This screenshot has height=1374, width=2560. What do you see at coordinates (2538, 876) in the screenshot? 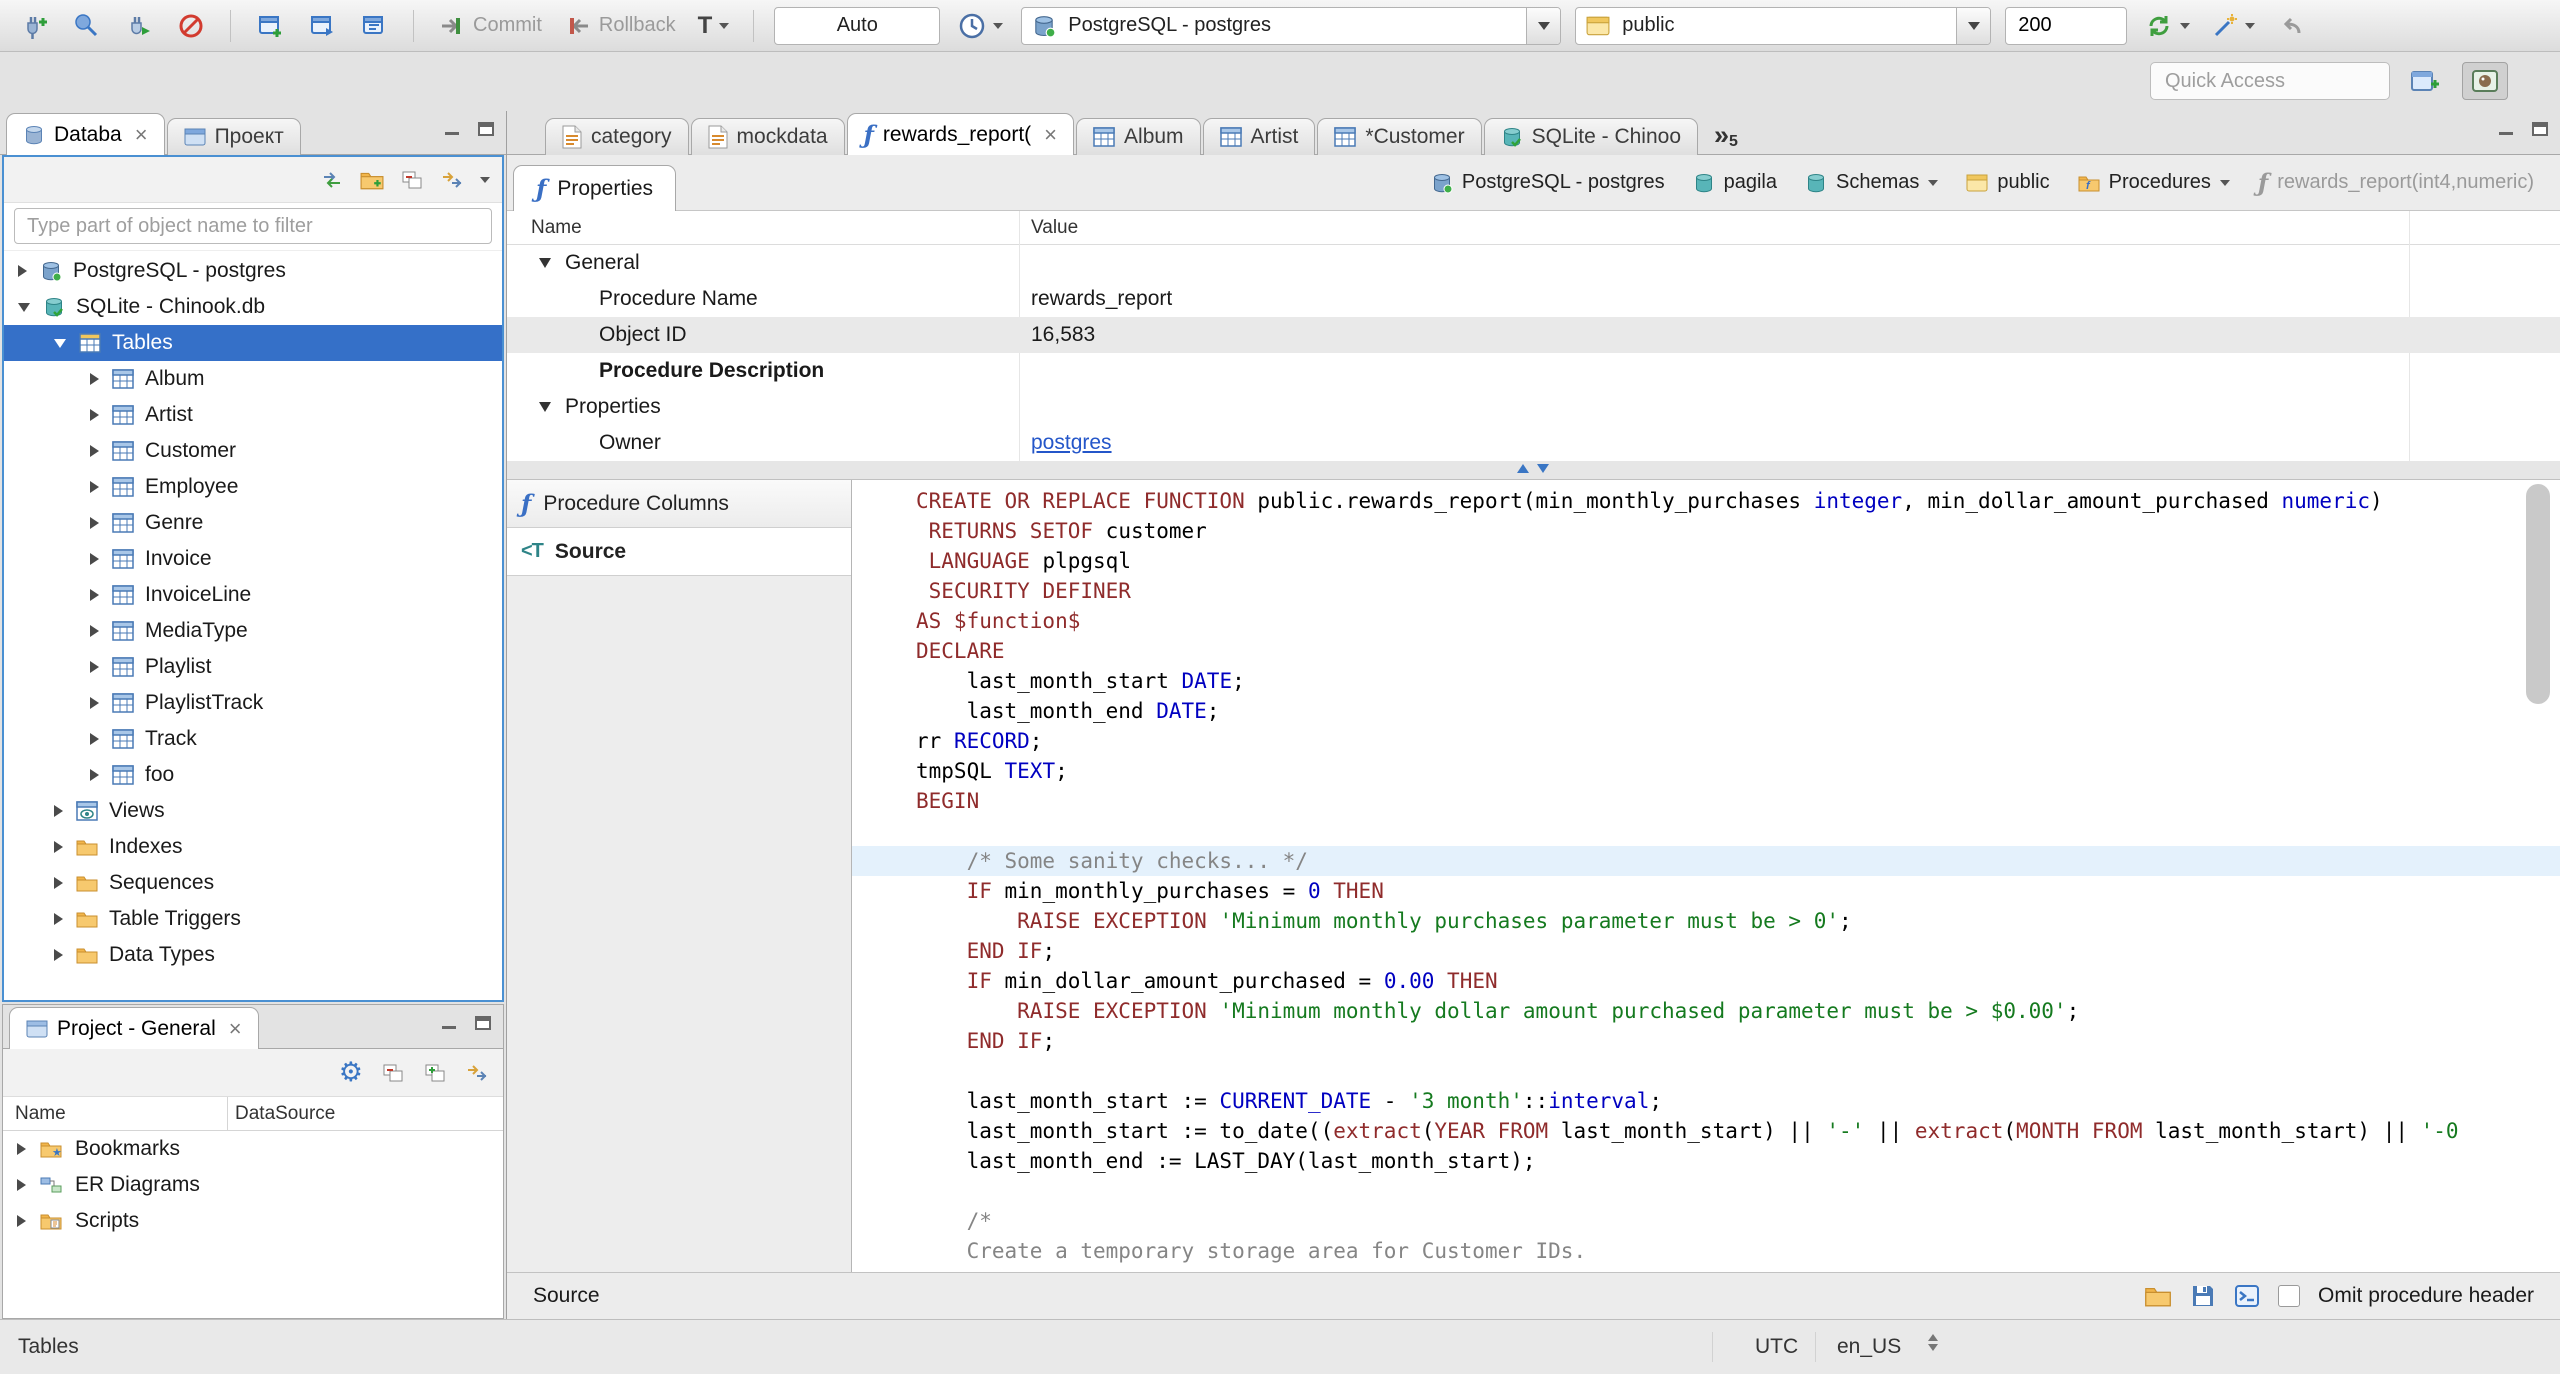
I see `vertical-scrollbar` at bounding box center [2538, 876].